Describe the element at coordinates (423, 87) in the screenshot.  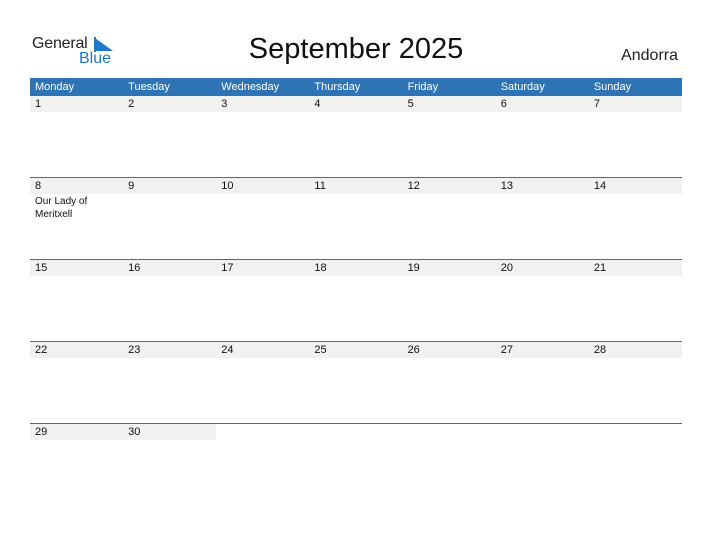
I see `weekday-friday: Friday` at that location.